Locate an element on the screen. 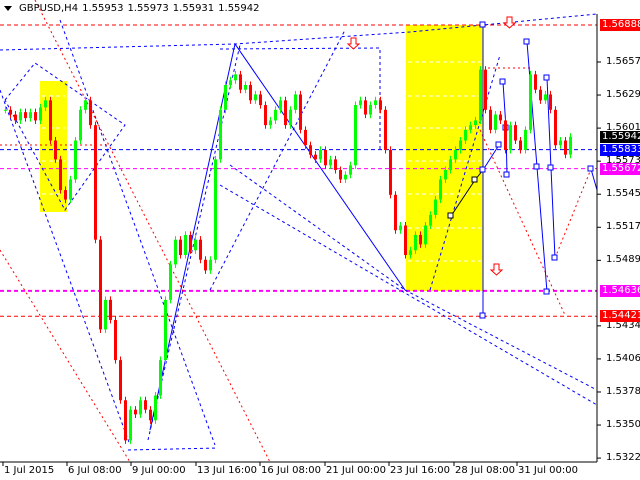 The width and height of the screenshot is (640, 480). price-level-label: 1.55833 is located at coordinates (620, 149).